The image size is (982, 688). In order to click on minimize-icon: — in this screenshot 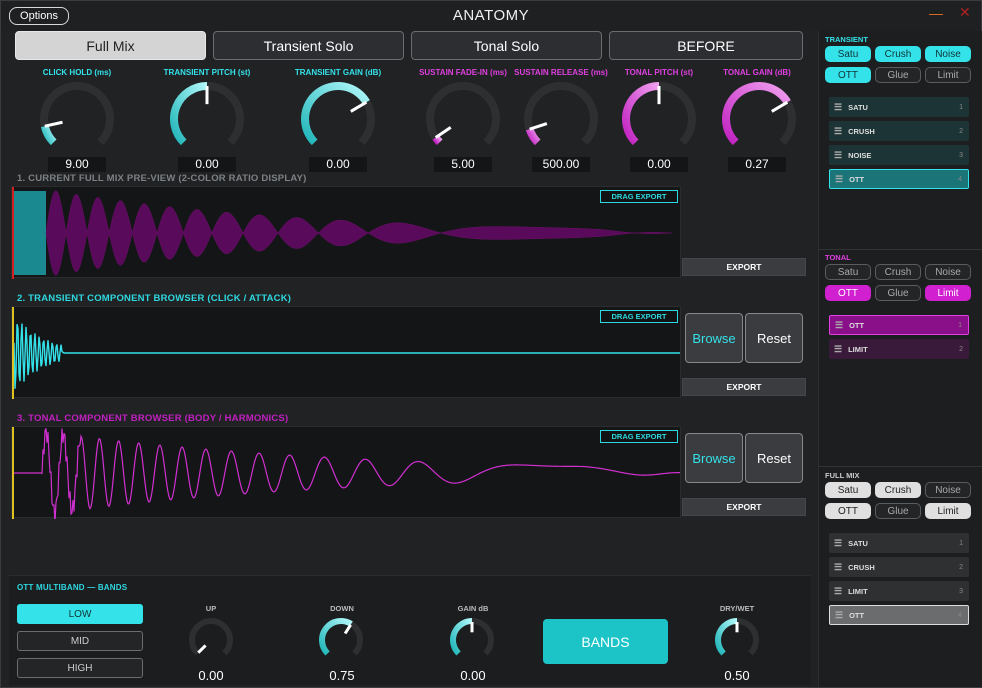, I will do `click(936, 13)`.